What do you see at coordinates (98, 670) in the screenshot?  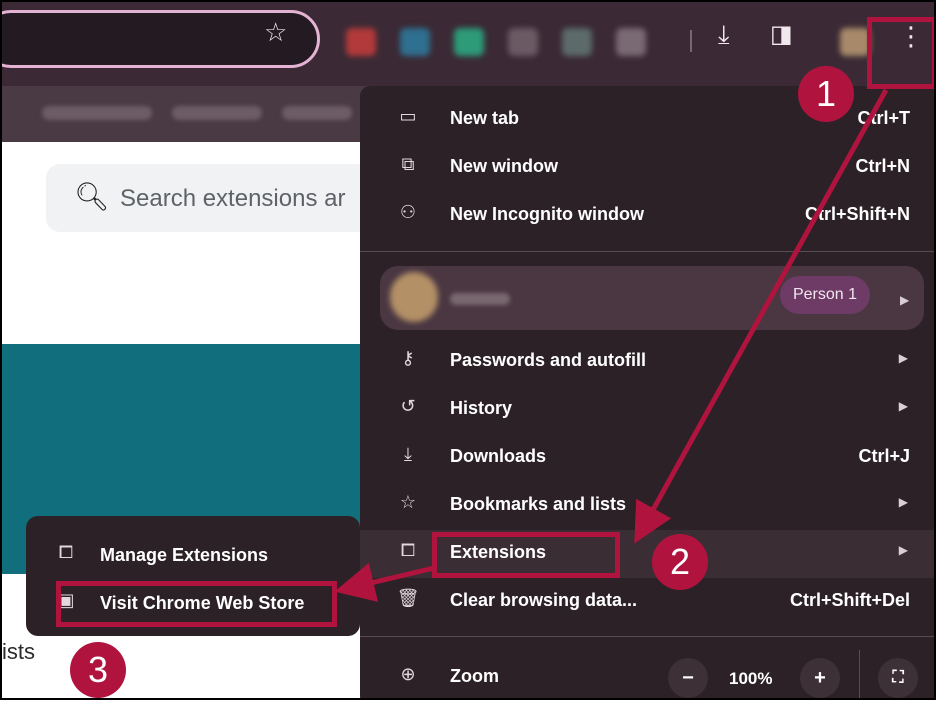 I see `step-badge-3: 3` at bounding box center [98, 670].